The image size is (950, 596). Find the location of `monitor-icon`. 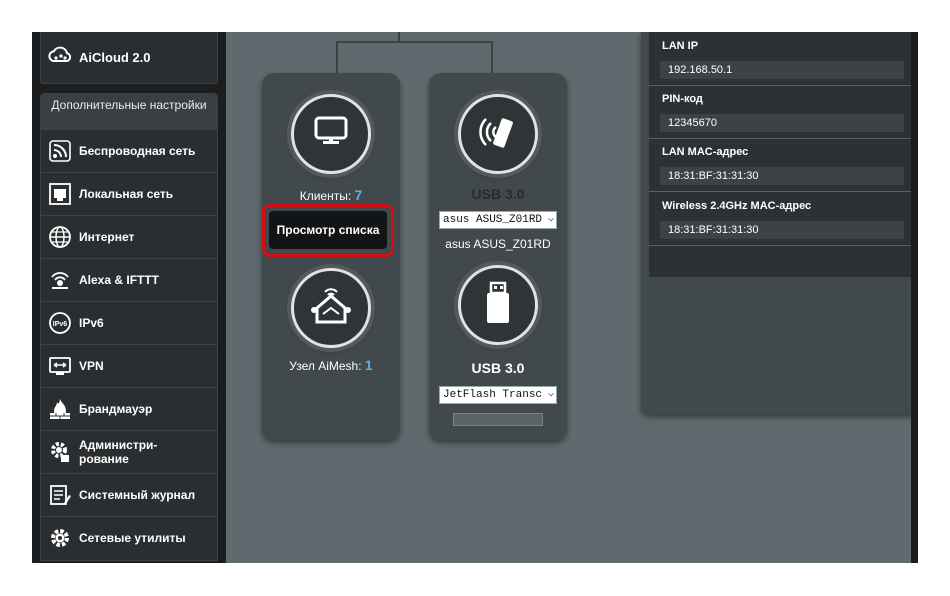

monitor-icon is located at coordinates (331, 134).